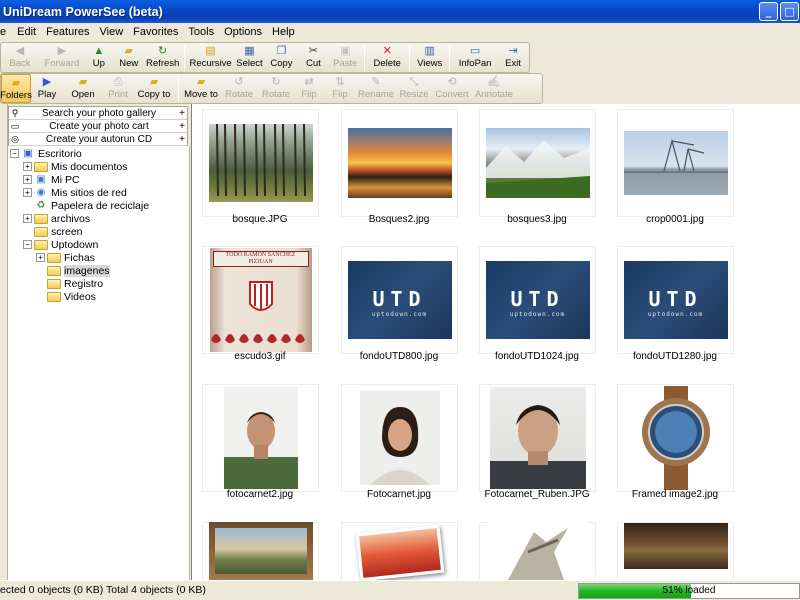  Describe the element at coordinates (71, 218) in the screenshot. I see `tree-item-label: archivos` at that location.